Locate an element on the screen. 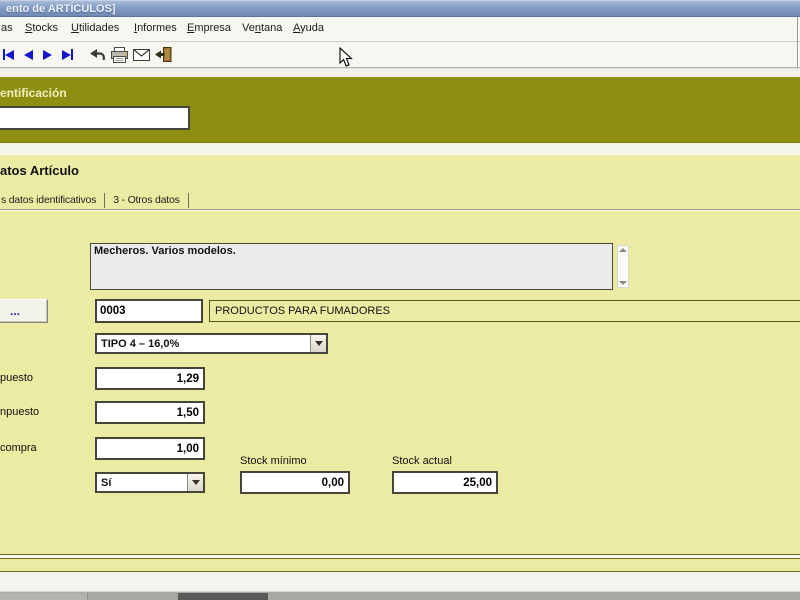  sellable-dropdown-button is located at coordinates (195, 482).